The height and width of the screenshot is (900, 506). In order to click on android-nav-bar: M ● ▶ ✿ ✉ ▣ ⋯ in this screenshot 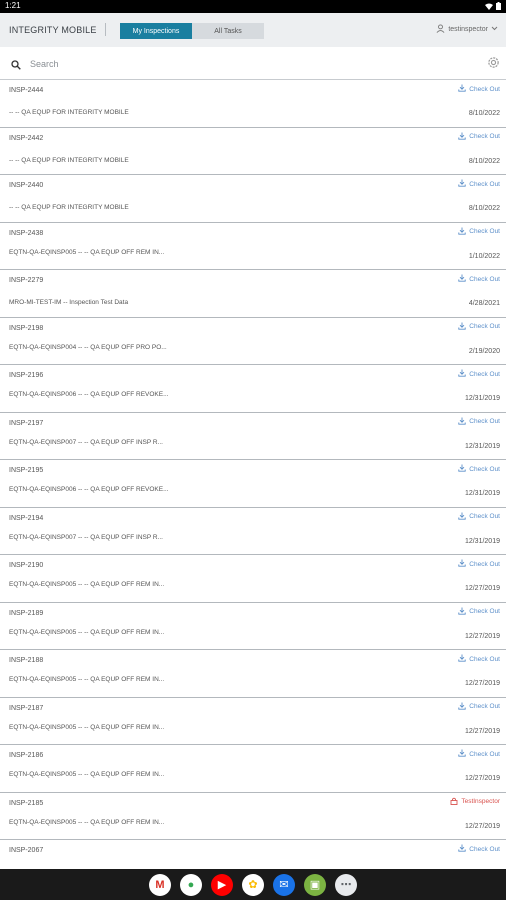, I will do `click(253, 884)`.